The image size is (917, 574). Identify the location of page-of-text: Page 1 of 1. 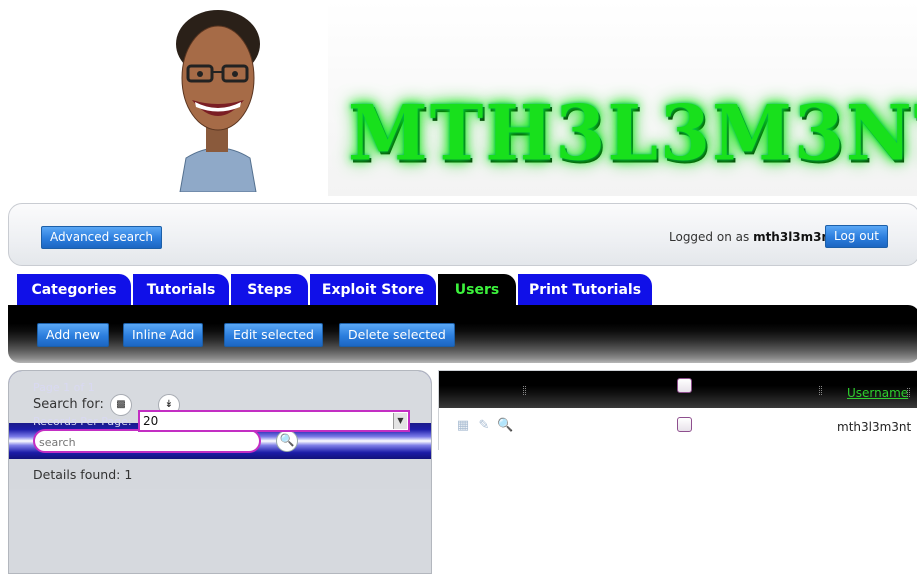
(64, 387).